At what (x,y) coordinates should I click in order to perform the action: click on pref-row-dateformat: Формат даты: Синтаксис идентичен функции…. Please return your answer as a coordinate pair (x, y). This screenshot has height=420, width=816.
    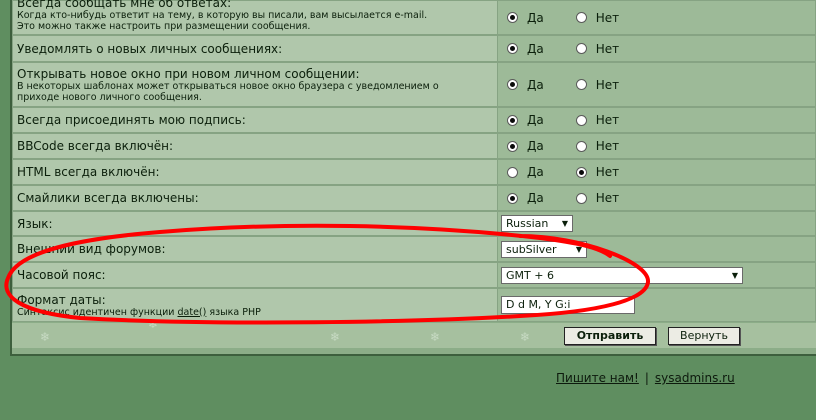
    Looking at the image, I should click on (414, 305).